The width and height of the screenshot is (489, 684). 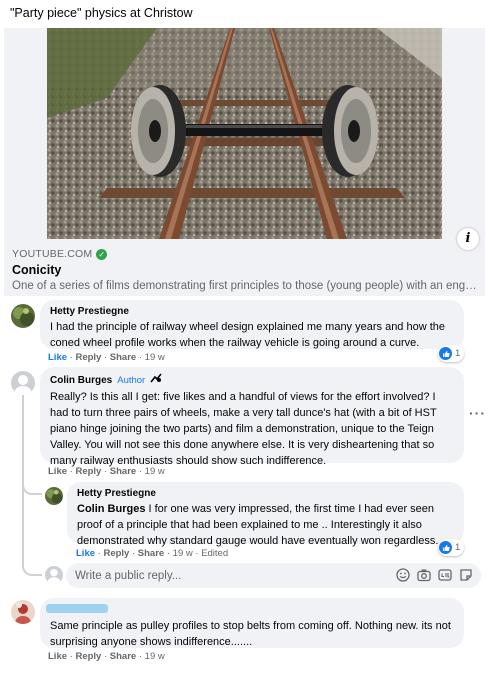 I want to click on comment-author-name: Colin Burges, so click(x=81, y=380).